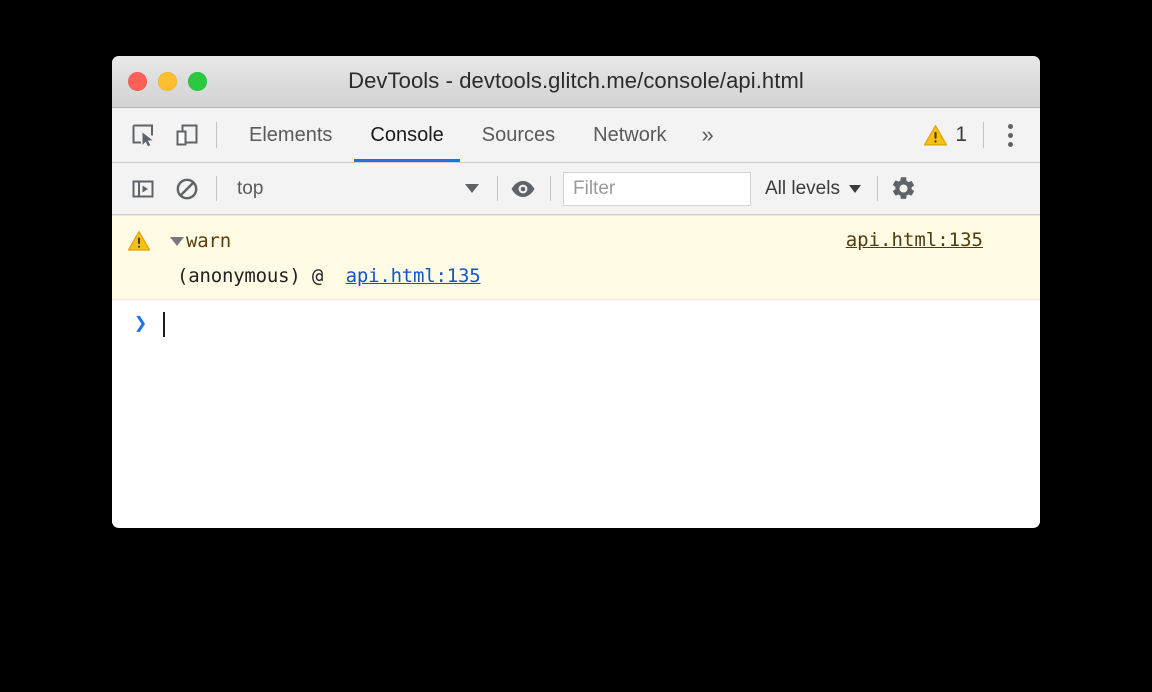  What do you see at coordinates (208, 241) in the screenshot?
I see `console-message-text: warn` at bounding box center [208, 241].